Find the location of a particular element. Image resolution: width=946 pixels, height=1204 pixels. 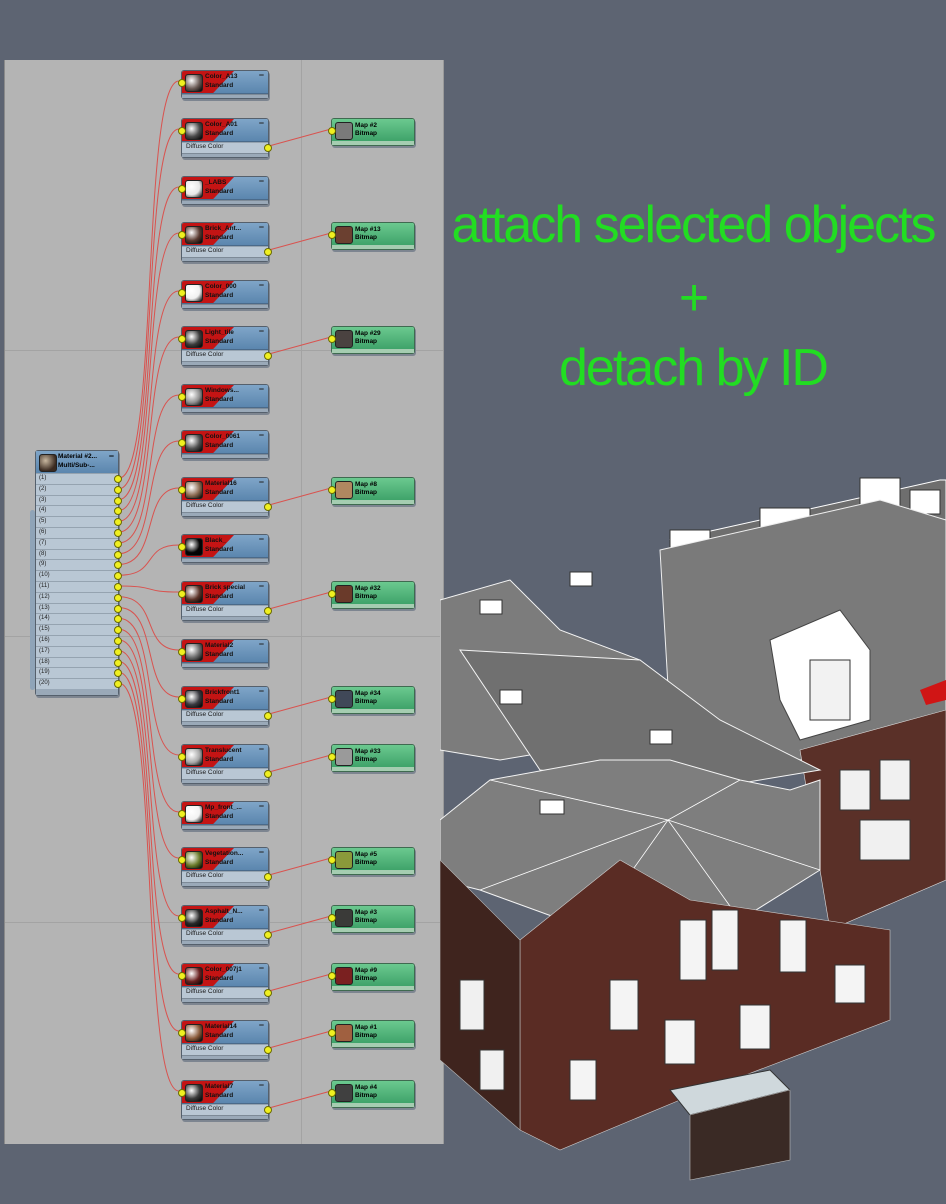

bitmap-node-header: Map #33 Bitmap is located at coordinates (373, 756).